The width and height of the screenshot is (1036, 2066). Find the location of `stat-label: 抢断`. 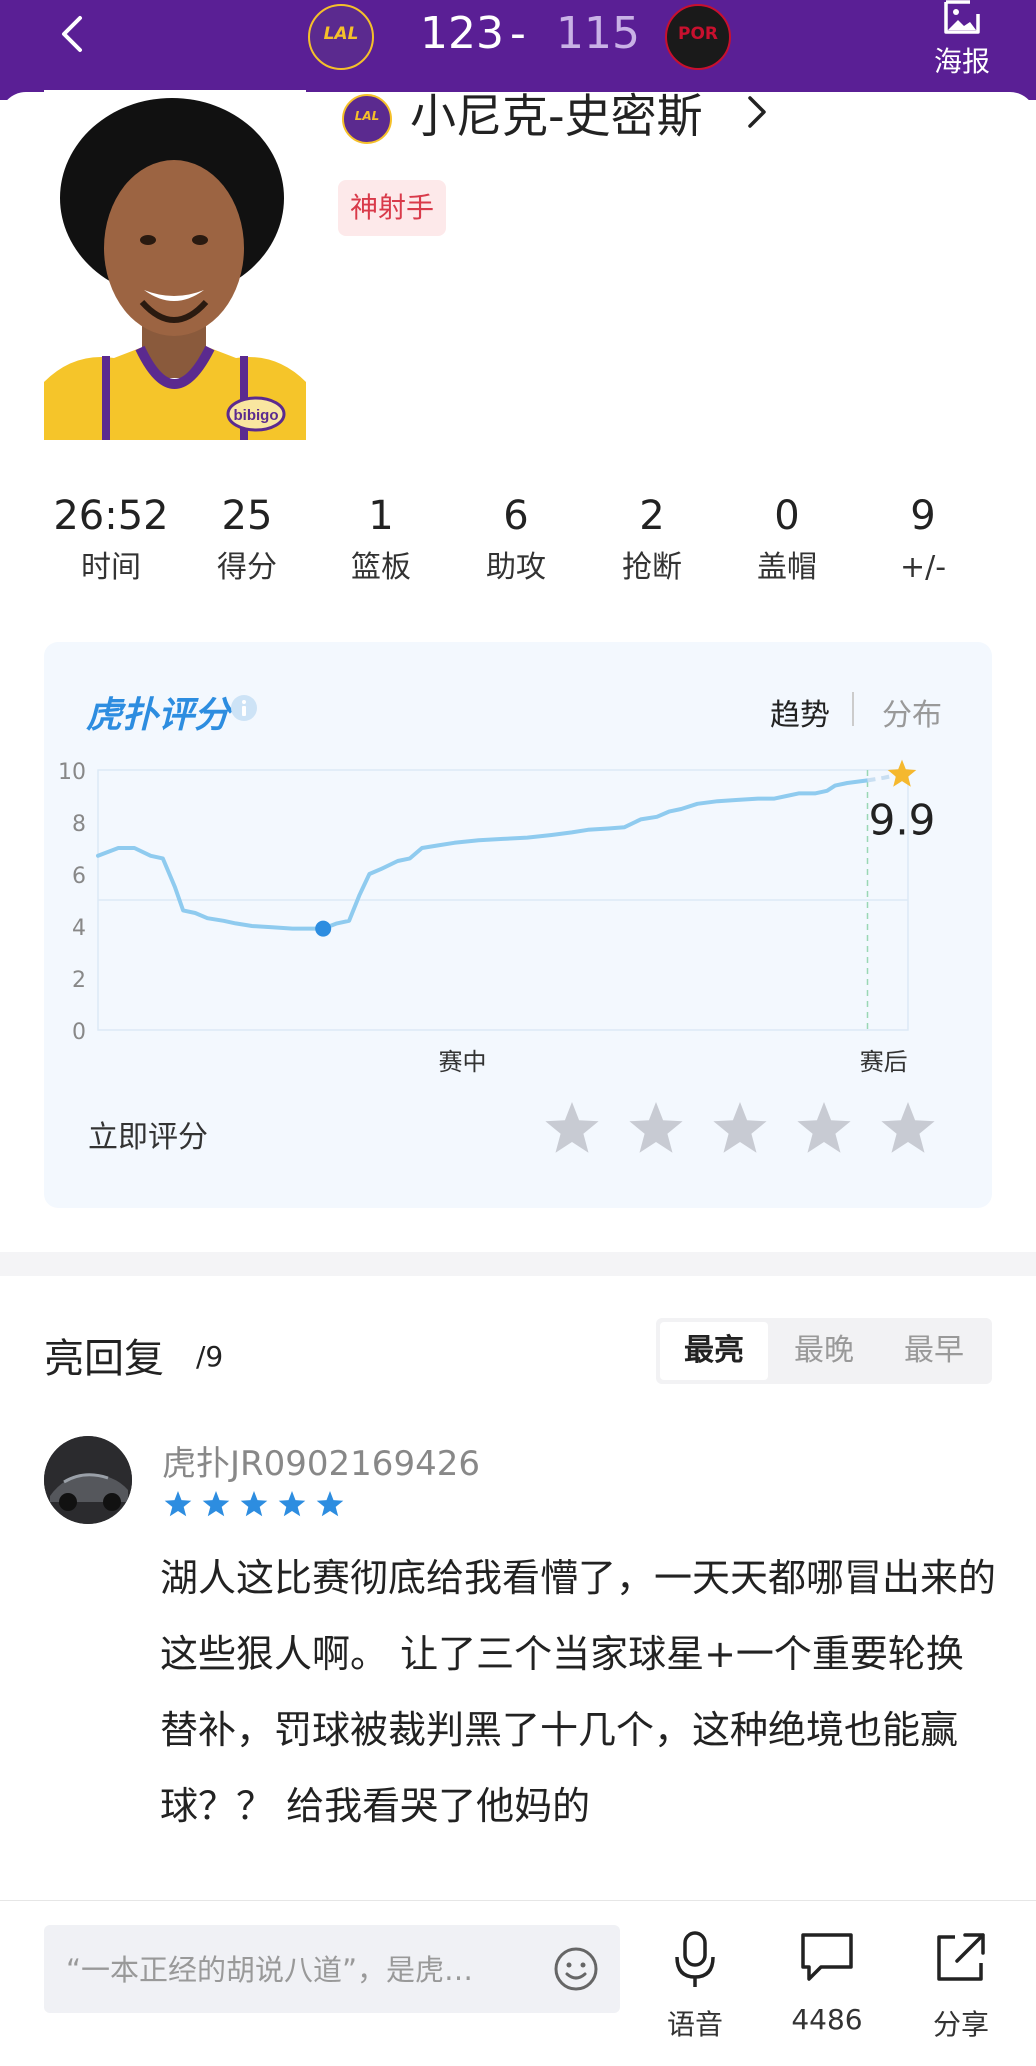

stat-label: 抢断 is located at coordinates (652, 567).